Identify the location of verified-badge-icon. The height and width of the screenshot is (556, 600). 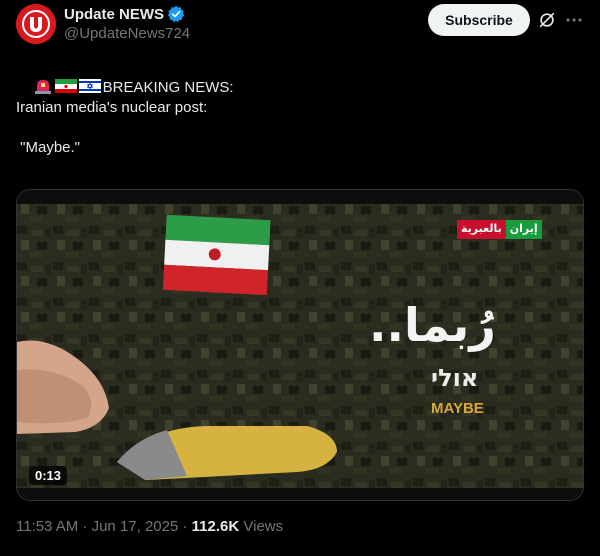
(176, 14).